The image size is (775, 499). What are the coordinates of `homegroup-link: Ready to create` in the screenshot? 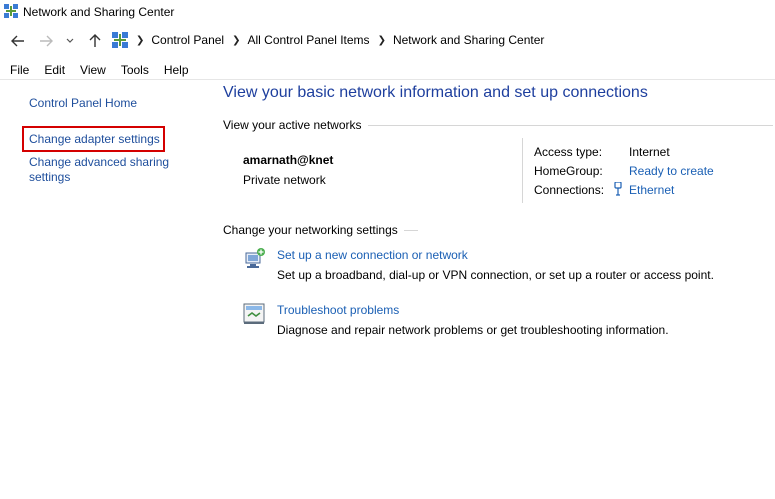 It's located at (671, 171).